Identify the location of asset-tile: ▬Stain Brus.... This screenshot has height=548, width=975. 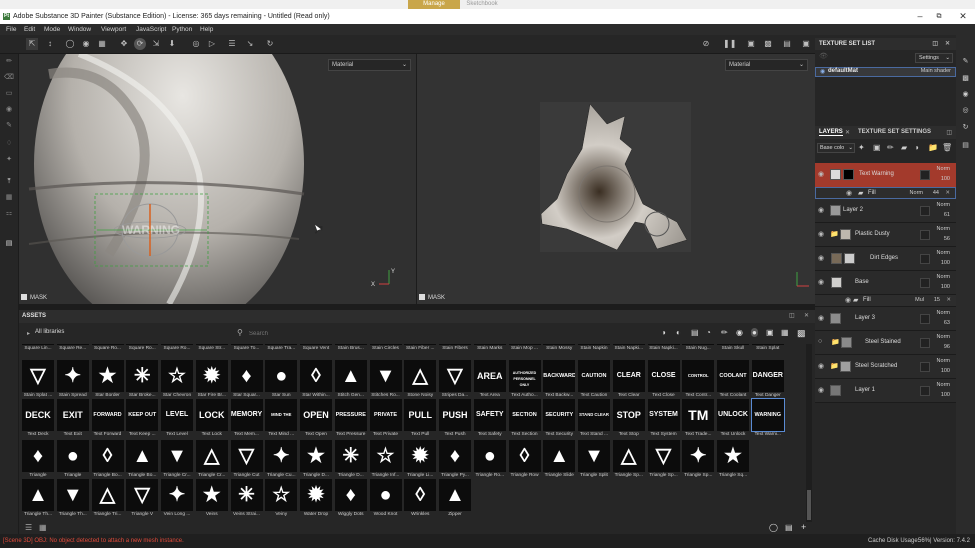
(350, 348).